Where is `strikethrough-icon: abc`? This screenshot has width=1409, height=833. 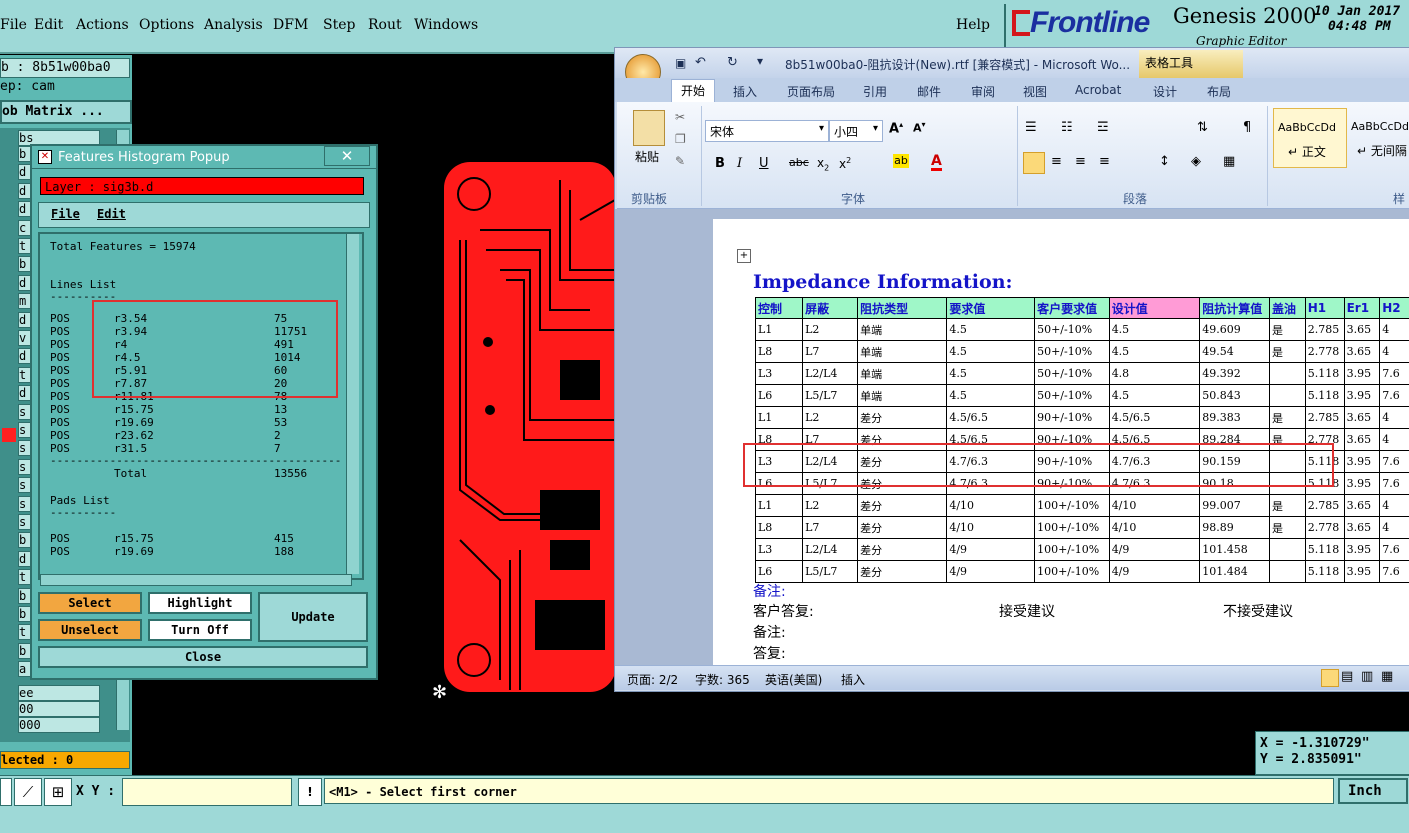
strikethrough-icon: abc is located at coordinates (799, 162).